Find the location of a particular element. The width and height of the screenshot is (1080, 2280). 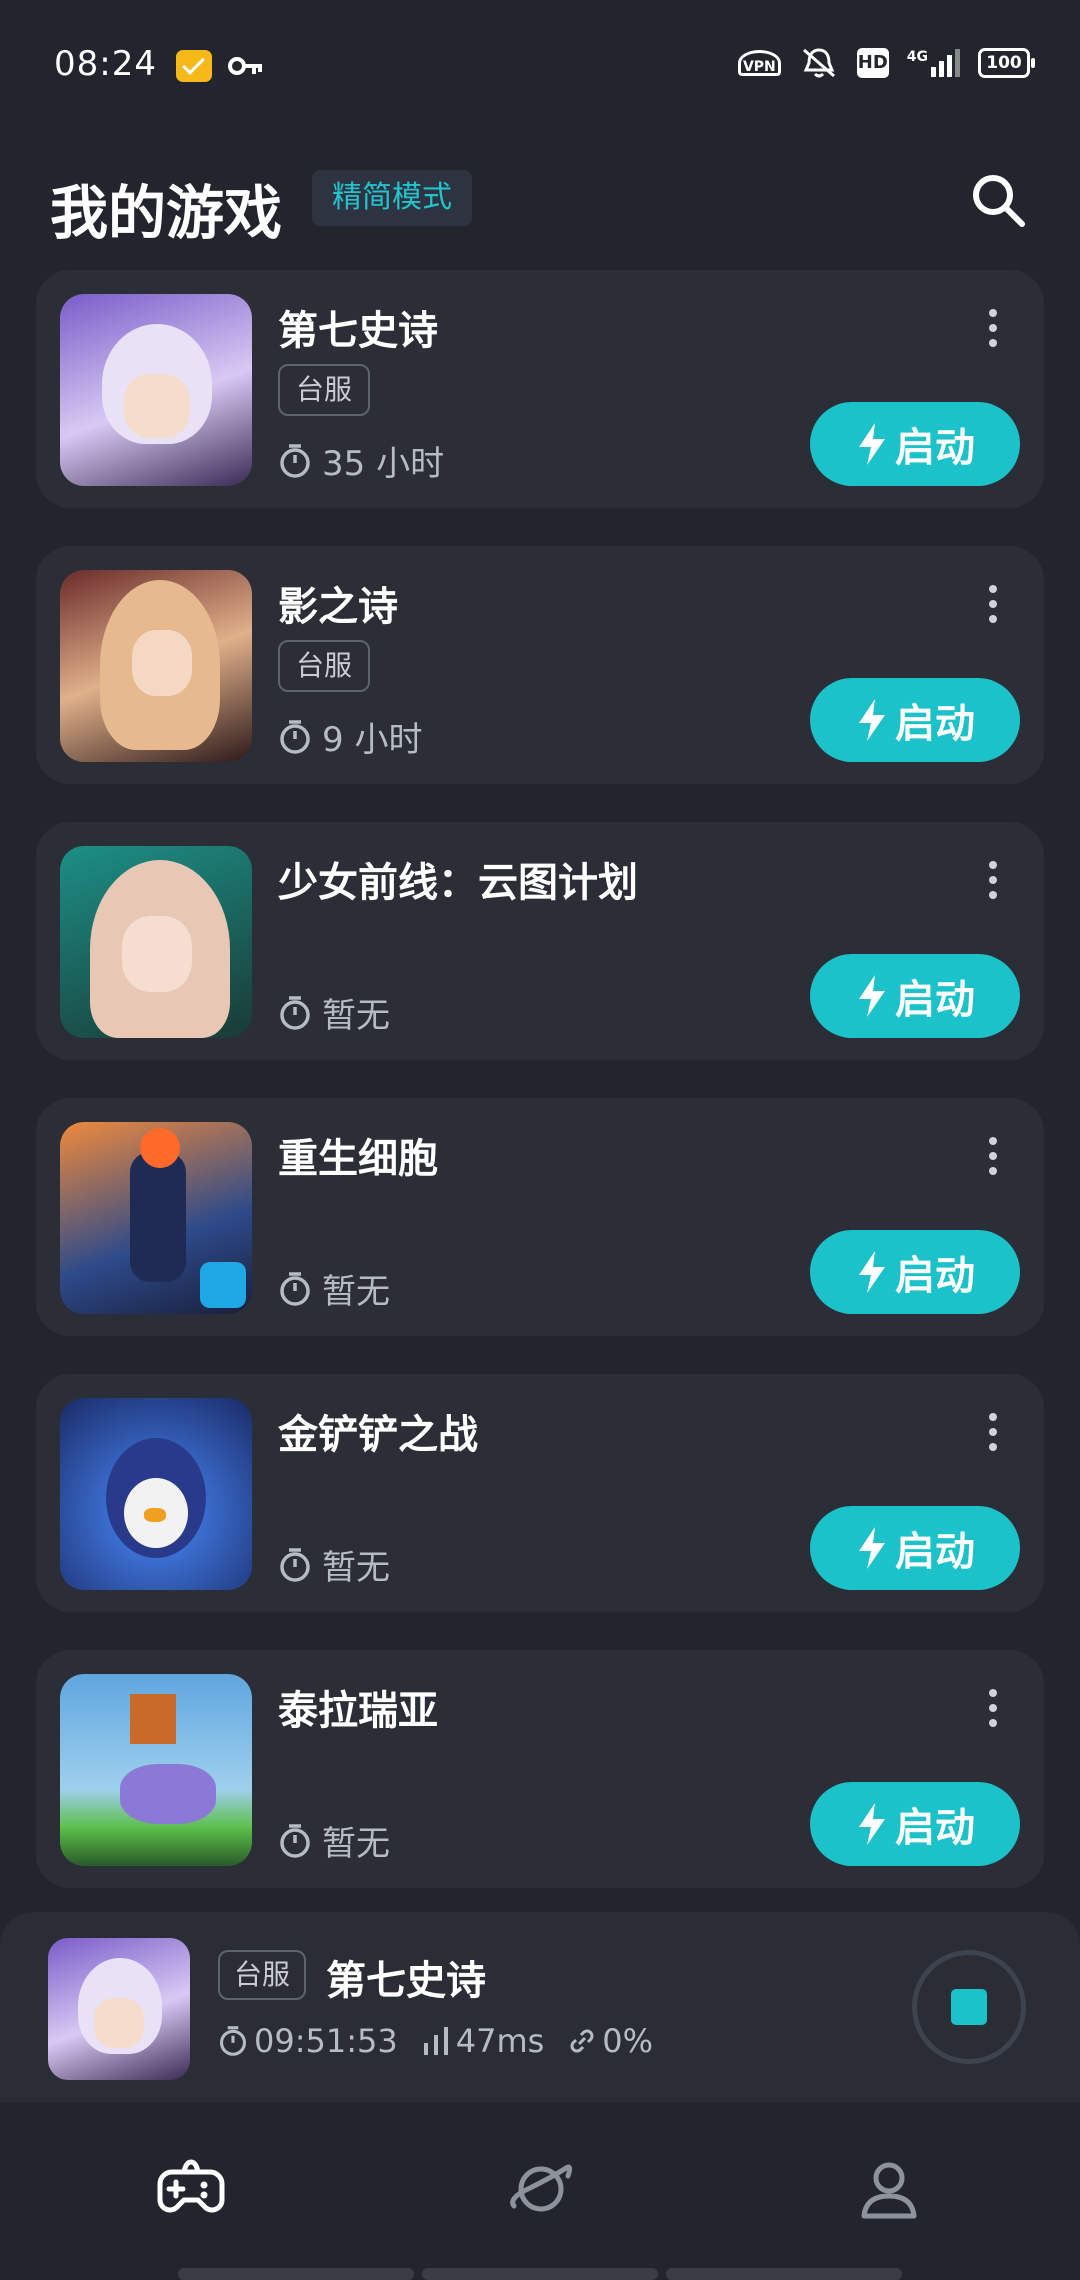

hd-icon: HD is located at coordinates (872, 63).